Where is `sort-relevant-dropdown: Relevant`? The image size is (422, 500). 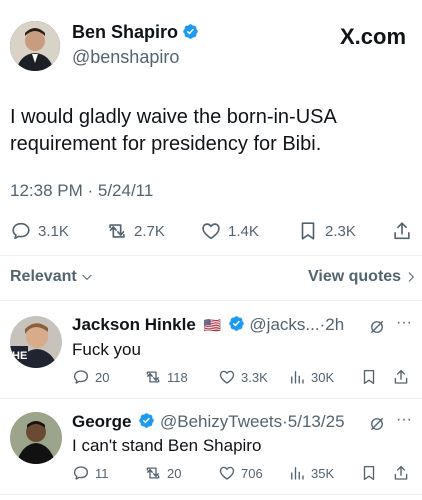
sort-relevant-dropdown: Relevant is located at coordinates (52, 277).